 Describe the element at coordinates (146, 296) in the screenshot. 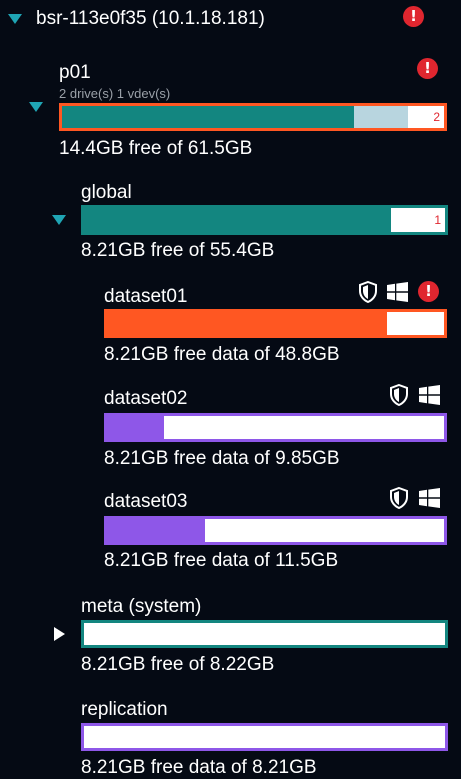

I see `dataset01-name: dataset01` at that location.